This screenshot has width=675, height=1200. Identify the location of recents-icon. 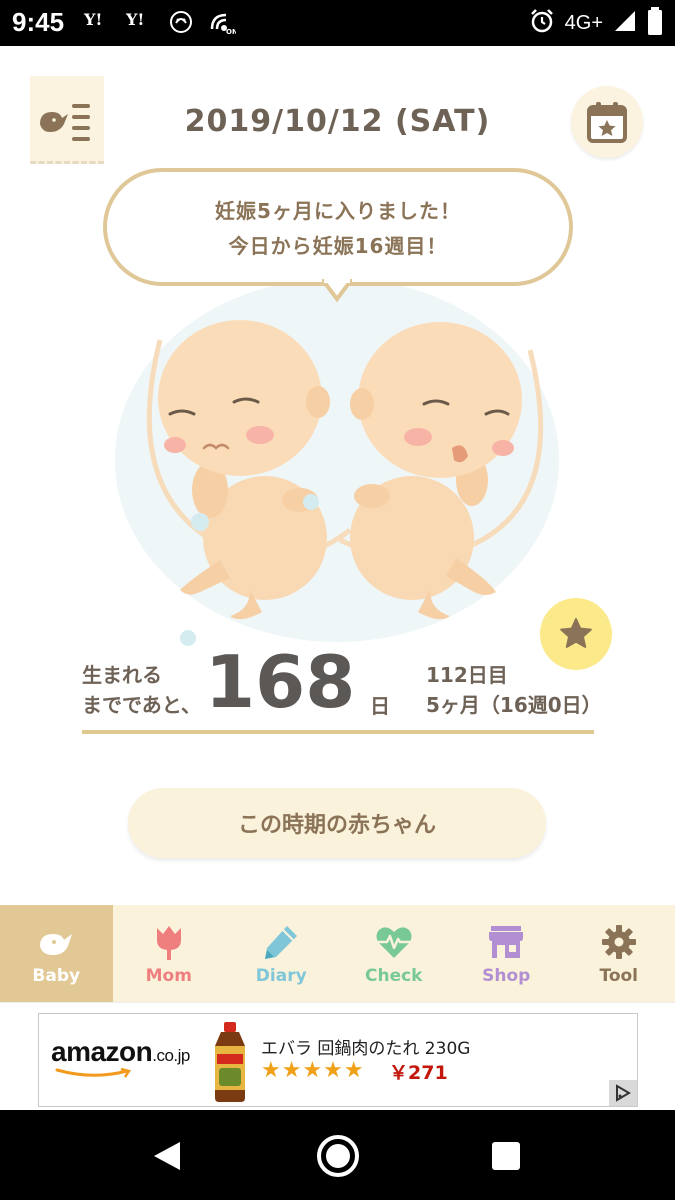
(506, 1156).